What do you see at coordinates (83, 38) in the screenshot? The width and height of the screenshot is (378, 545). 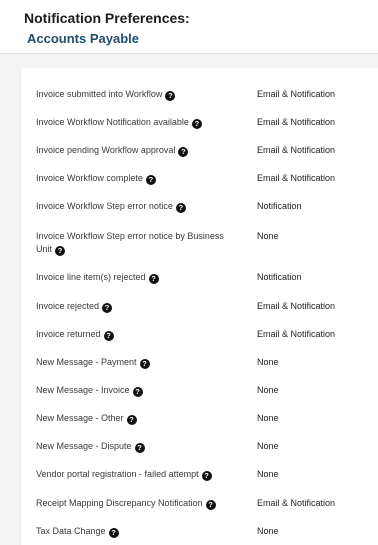 I see `page-subtitle: Accounts Payable` at bounding box center [83, 38].